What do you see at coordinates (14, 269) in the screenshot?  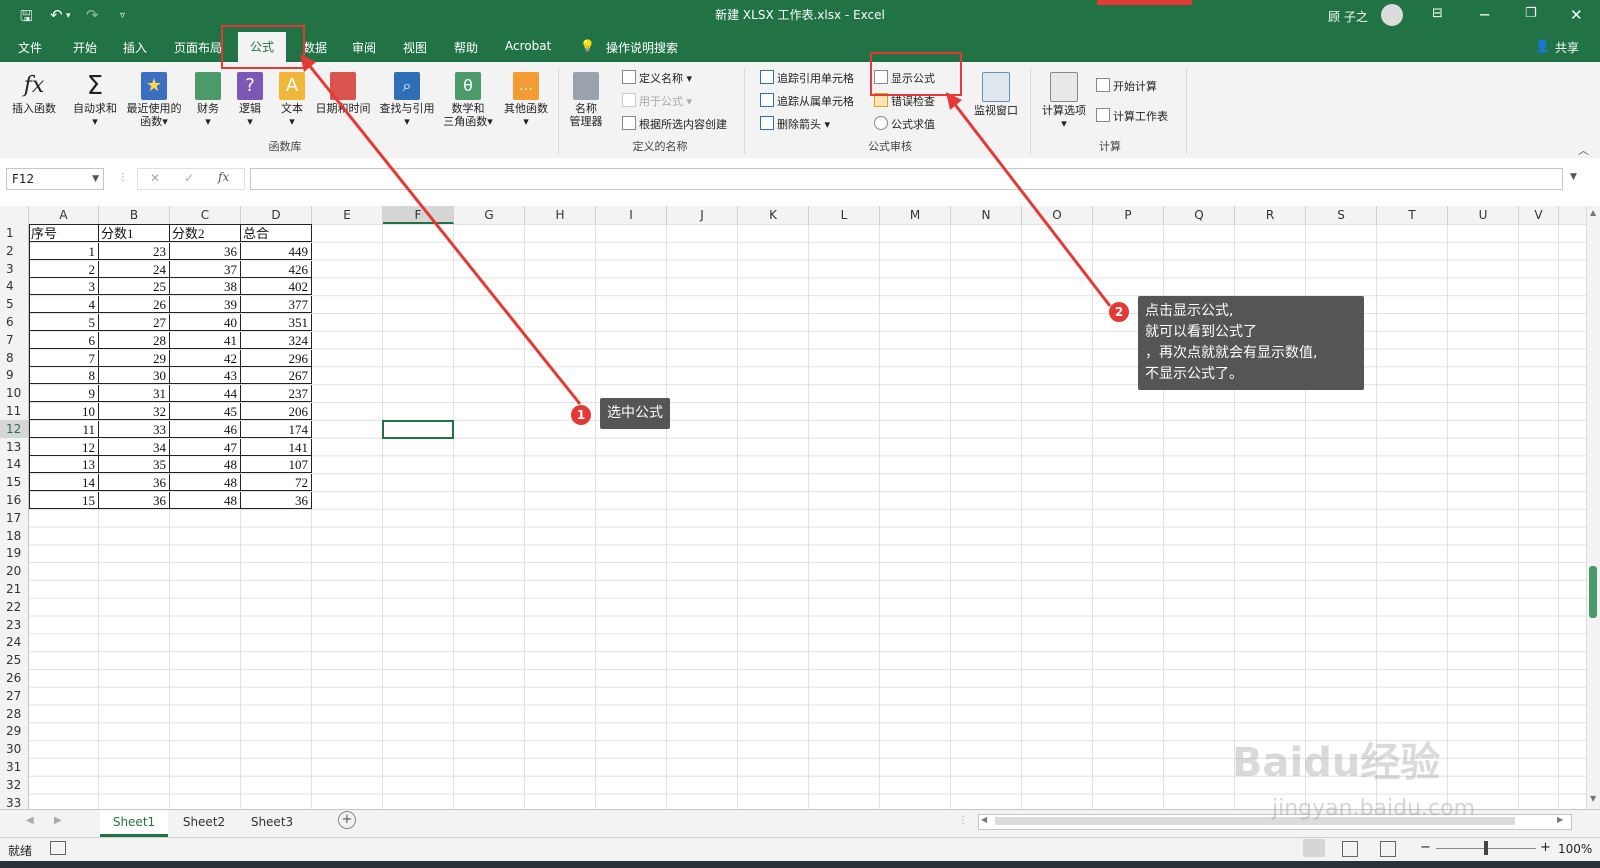 I see `row-header-3: 3` at bounding box center [14, 269].